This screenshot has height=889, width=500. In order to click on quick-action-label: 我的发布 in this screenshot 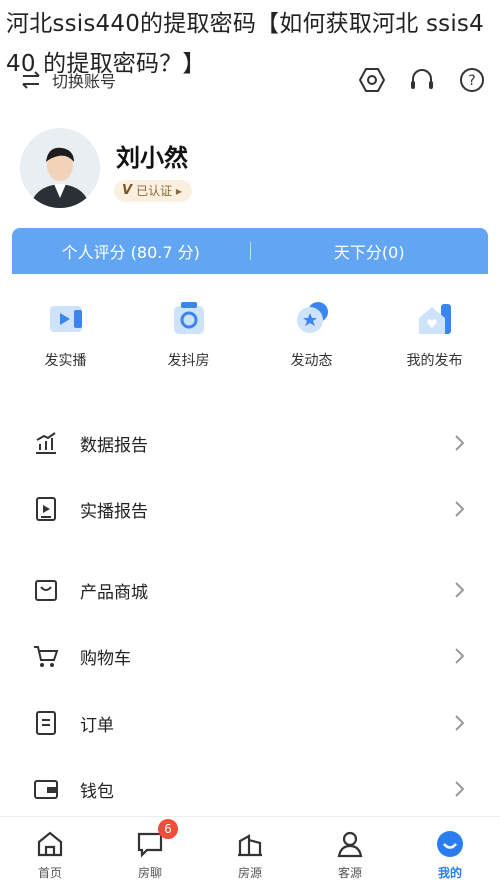, I will do `click(434, 361)`.